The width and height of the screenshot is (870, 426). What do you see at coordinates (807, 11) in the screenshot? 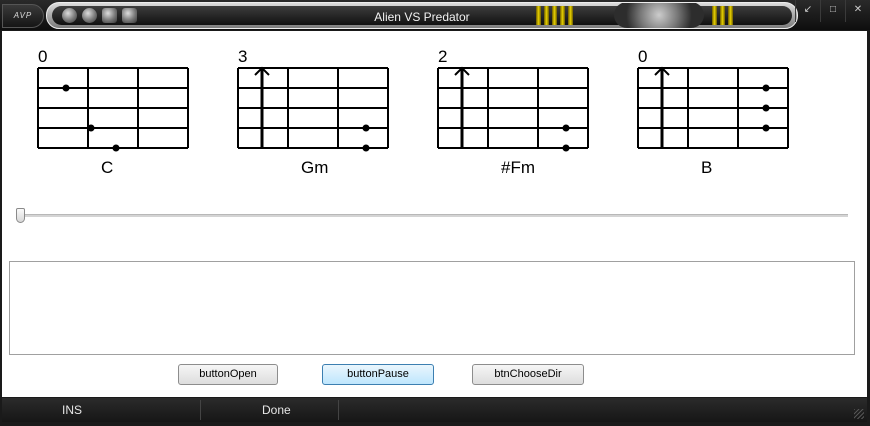
I see `restore-icon: ↙` at bounding box center [807, 11].